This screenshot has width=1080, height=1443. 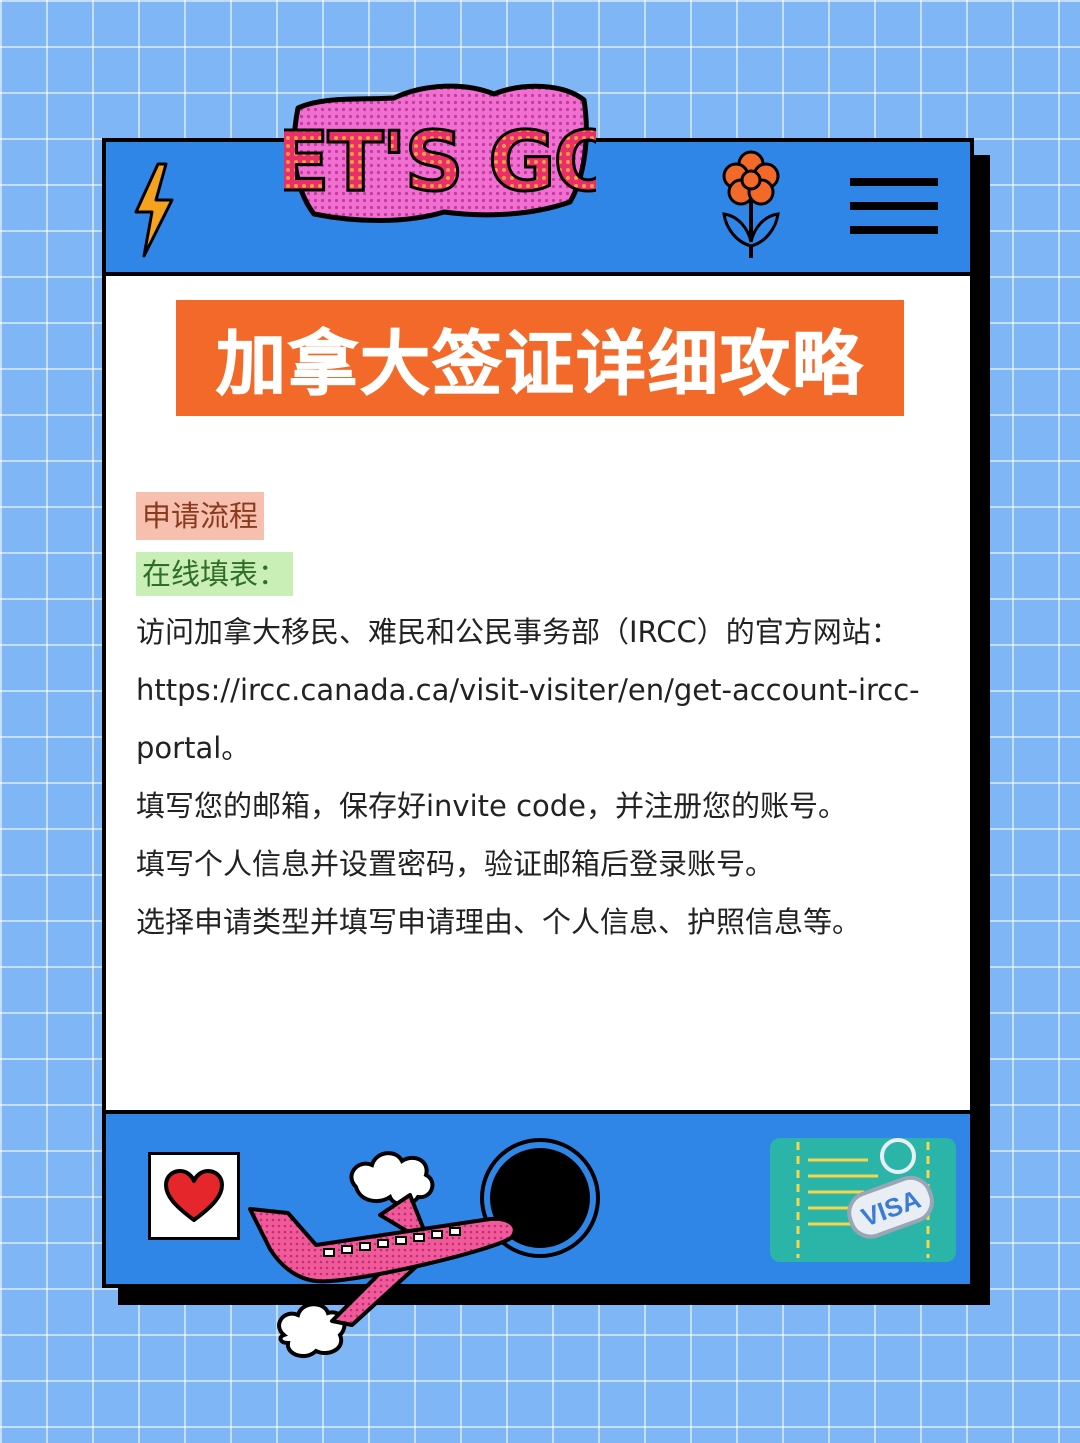 I want to click on menu-icon, so click(x=894, y=214).